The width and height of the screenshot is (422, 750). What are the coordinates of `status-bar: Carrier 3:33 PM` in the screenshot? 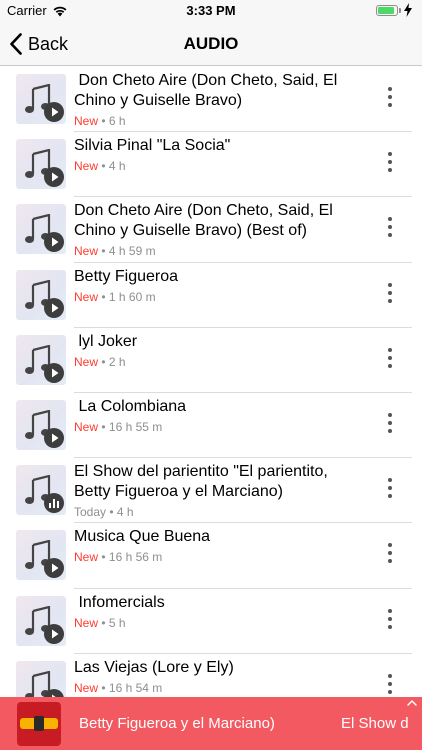 It's located at (211, 11).